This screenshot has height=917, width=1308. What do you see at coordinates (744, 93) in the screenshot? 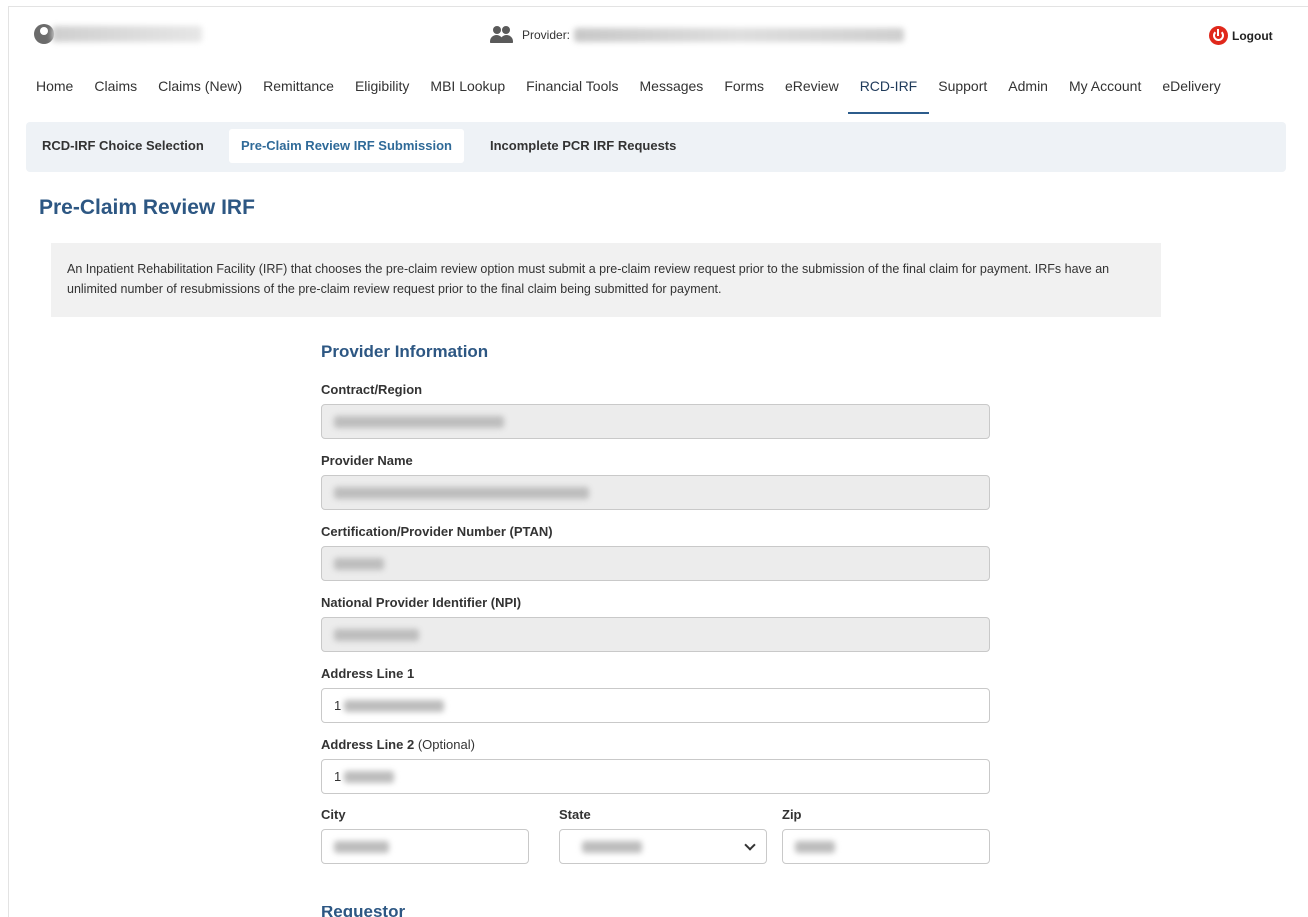
I see `nav-item-forms: Forms` at bounding box center [744, 93].